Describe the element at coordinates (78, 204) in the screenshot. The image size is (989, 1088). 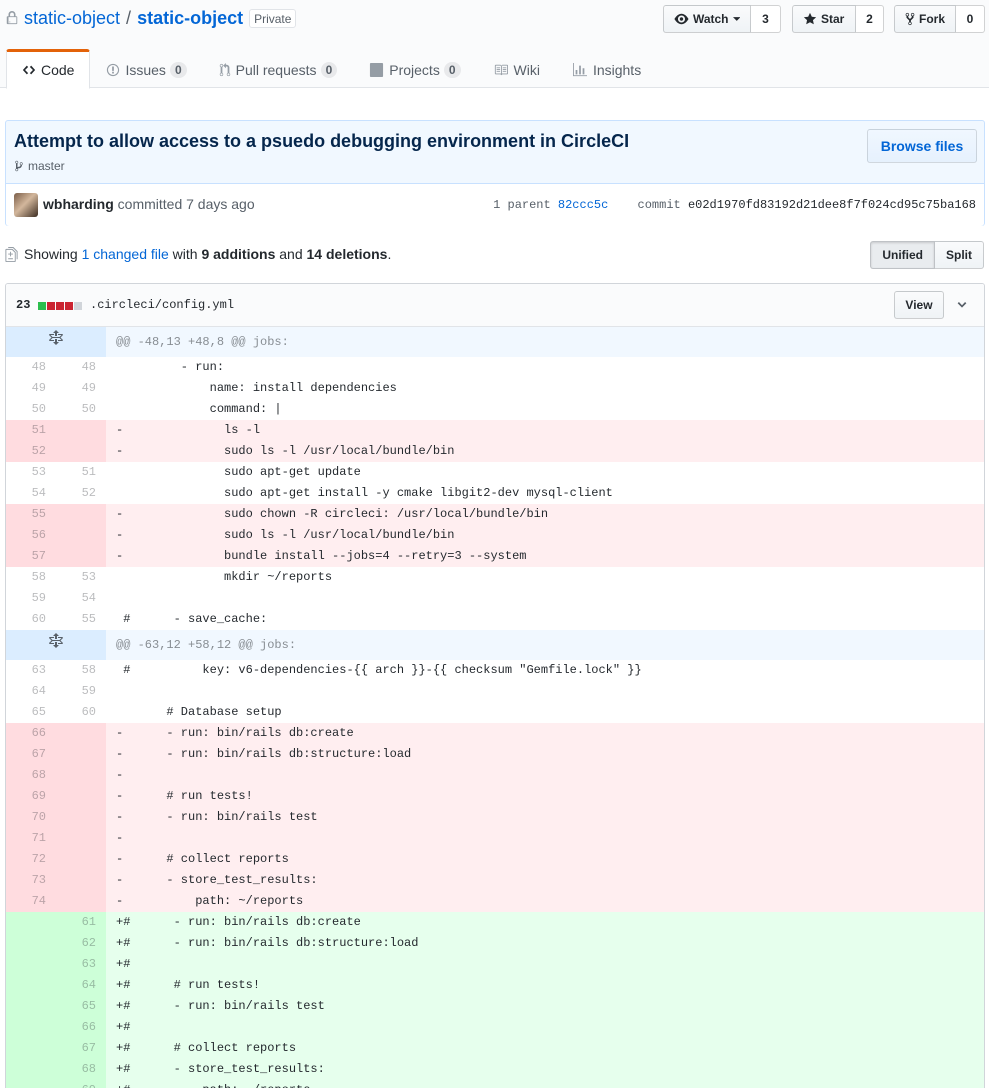
I see `author-link: wbharding` at that location.